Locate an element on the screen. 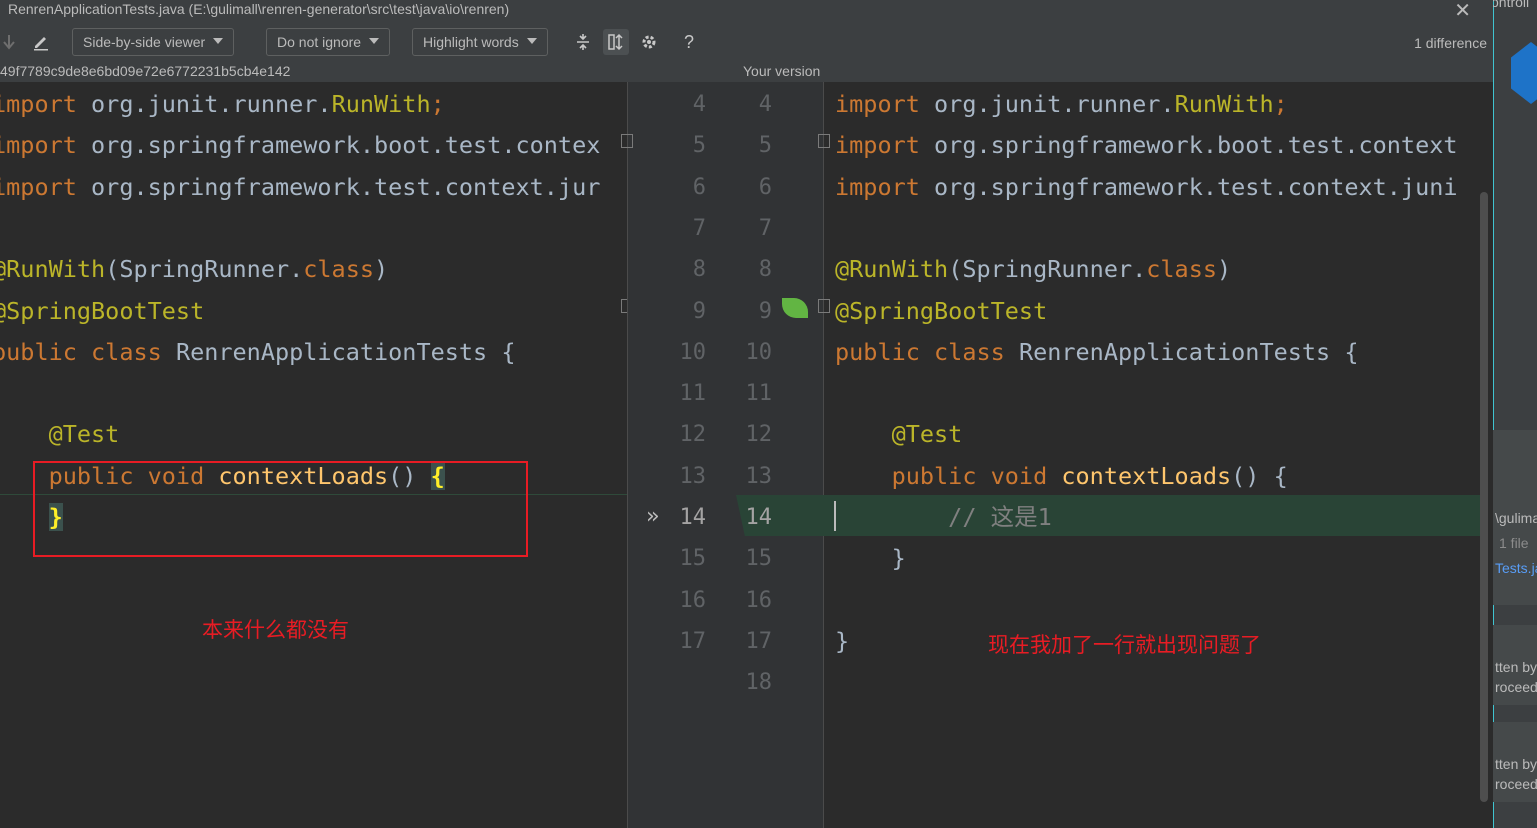  highlight-mode-dropdown: Highlight words is located at coordinates (480, 42).